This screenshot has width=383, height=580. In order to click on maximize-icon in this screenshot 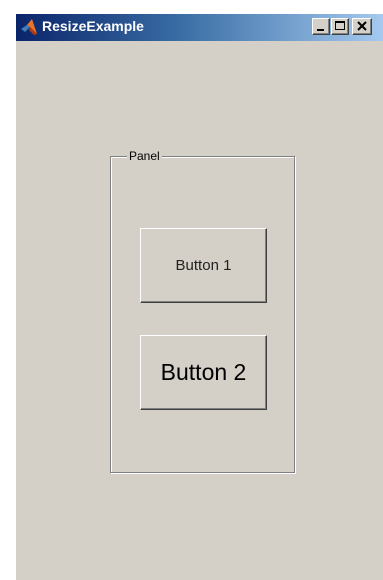, I will do `click(340, 25)`.